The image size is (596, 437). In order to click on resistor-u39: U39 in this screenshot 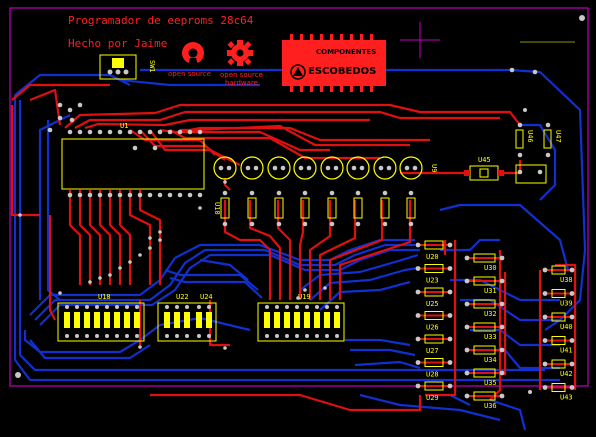, I will do `click(558, 298)`.